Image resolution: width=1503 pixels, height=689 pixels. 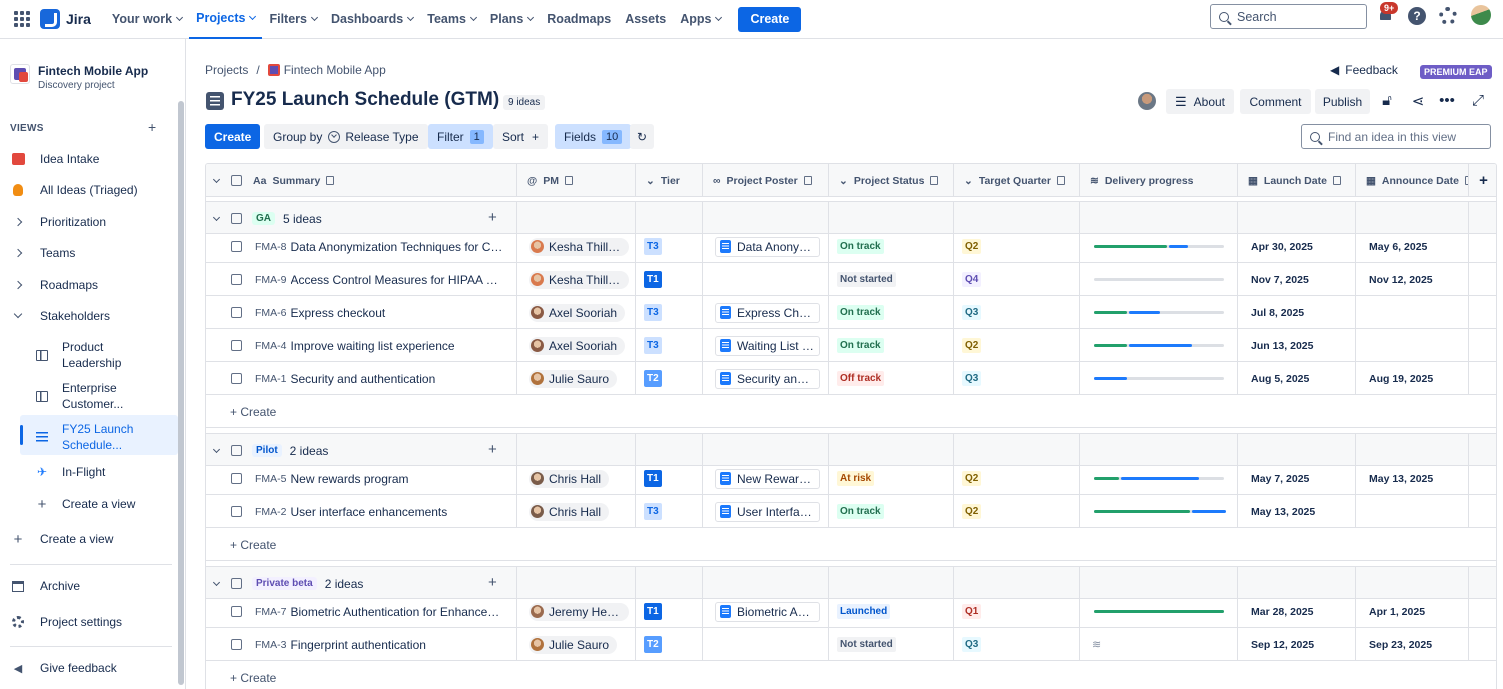 I want to click on feedback-button: ◀ Feedback, so click(x=1364, y=70).